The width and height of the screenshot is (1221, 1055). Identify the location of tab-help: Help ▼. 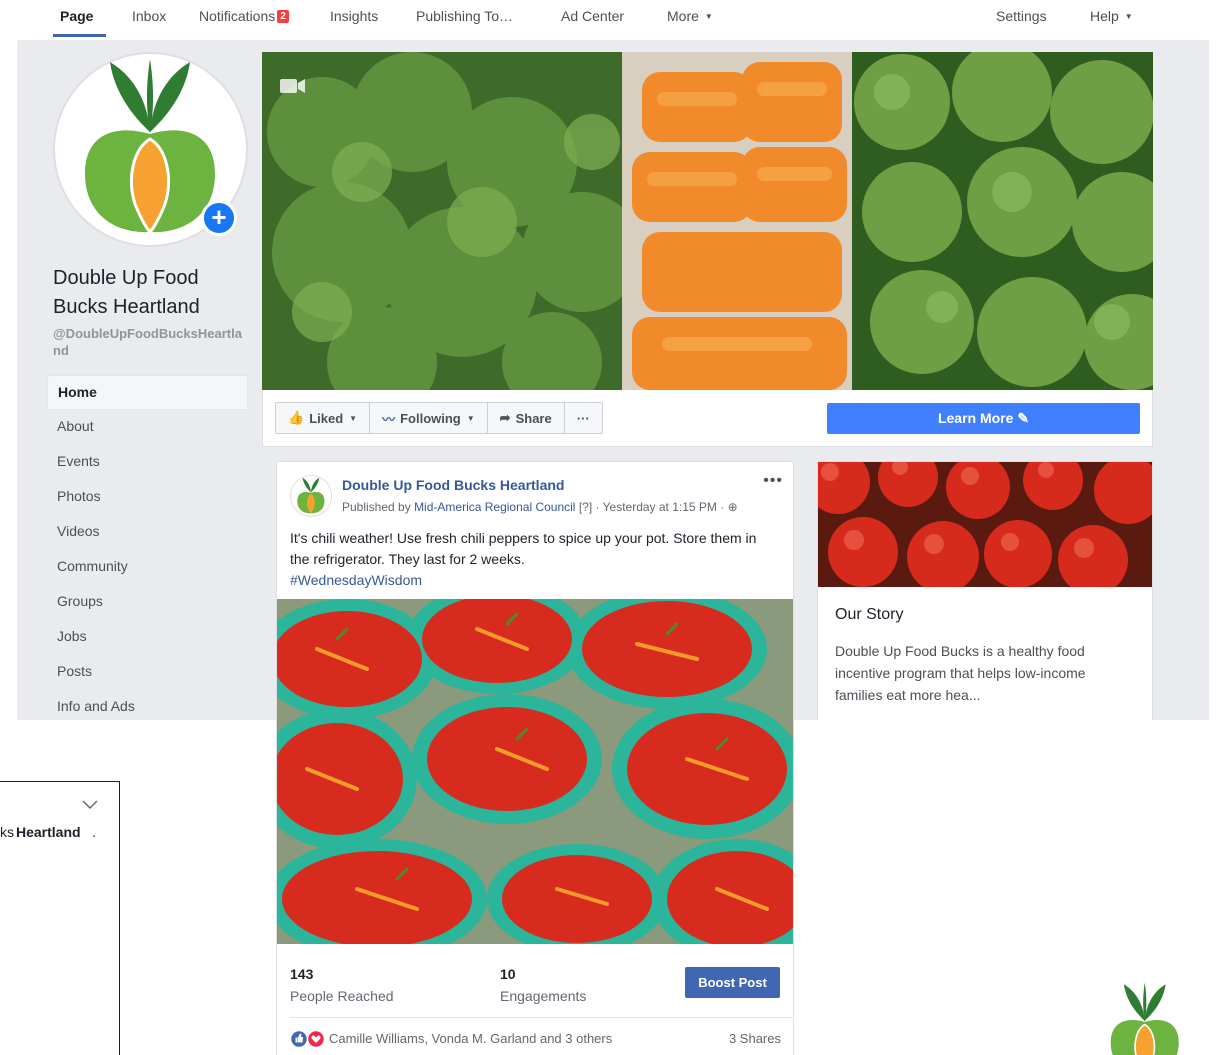
(1111, 16).